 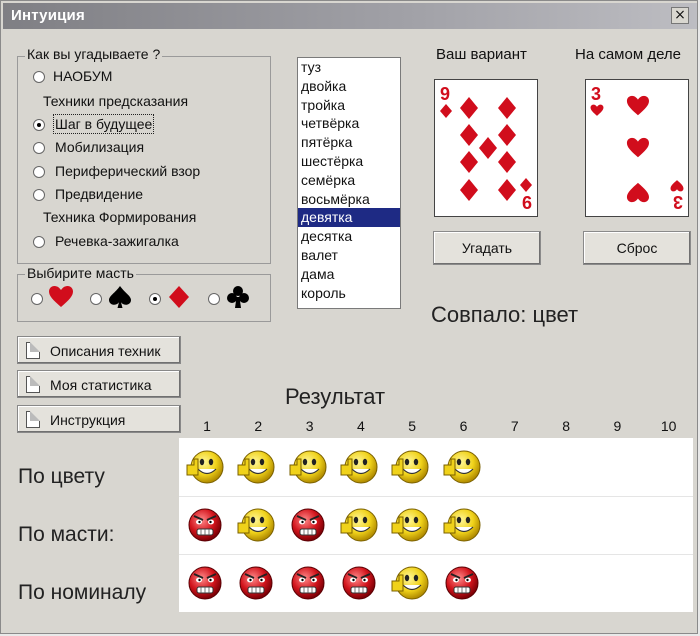 I want to click on radio-suit-hearts, so click(x=37, y=299).